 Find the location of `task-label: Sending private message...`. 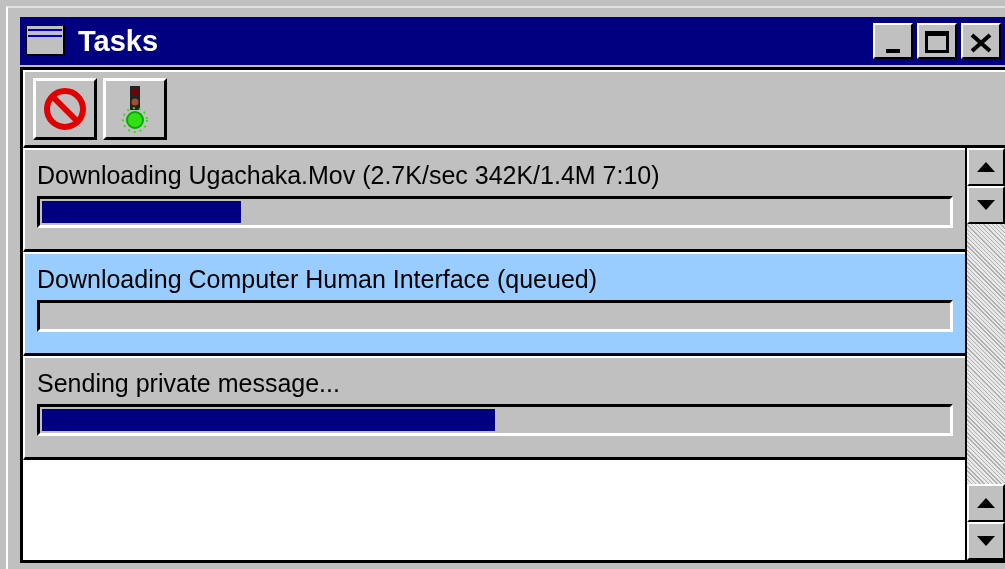

task-label: Sending private message... is located at coordinates (189, 383).